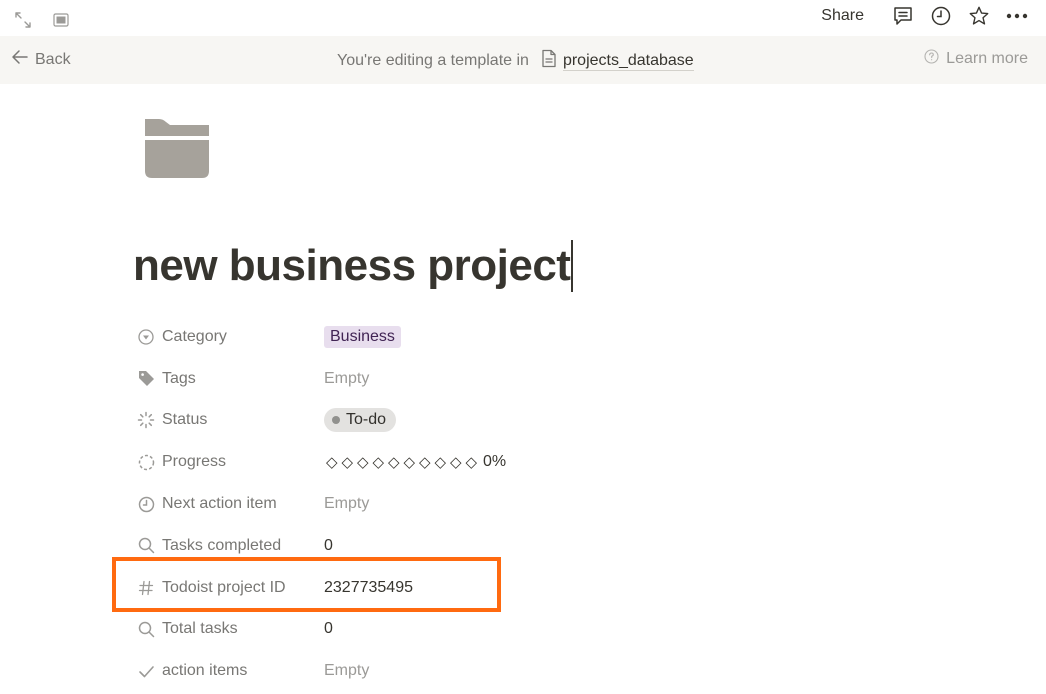 The image size is (1046, 694). I want to click on property-value: Business, so click(362, 337).